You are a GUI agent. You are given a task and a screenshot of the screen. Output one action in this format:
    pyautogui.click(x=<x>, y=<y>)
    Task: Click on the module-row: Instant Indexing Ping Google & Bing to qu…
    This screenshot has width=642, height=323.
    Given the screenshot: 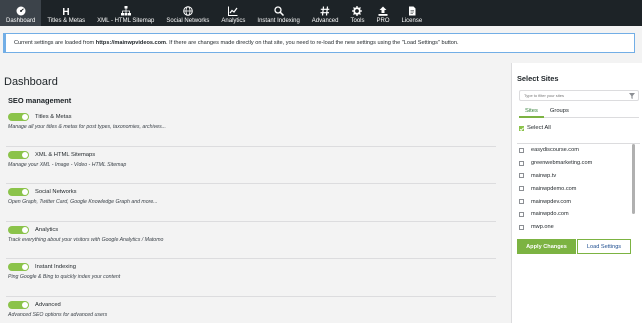 What is the action you would take?
    pyautogui.click(x=251, y=278)
    